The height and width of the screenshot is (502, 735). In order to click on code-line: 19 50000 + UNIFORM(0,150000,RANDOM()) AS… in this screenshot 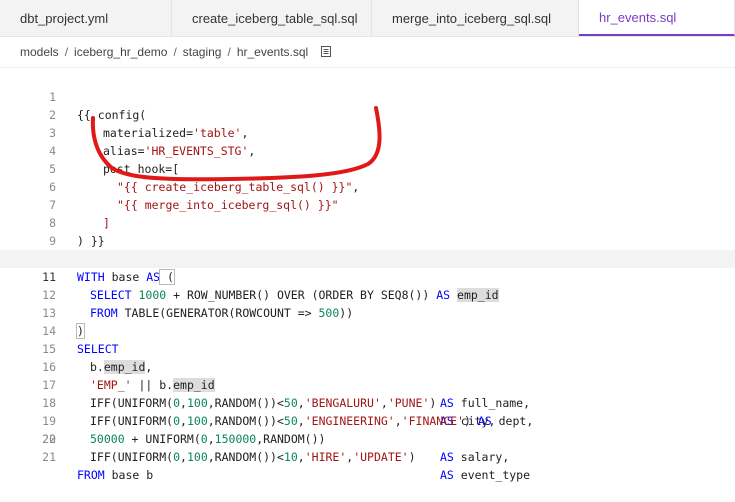, I will do `click(367, 429)`.